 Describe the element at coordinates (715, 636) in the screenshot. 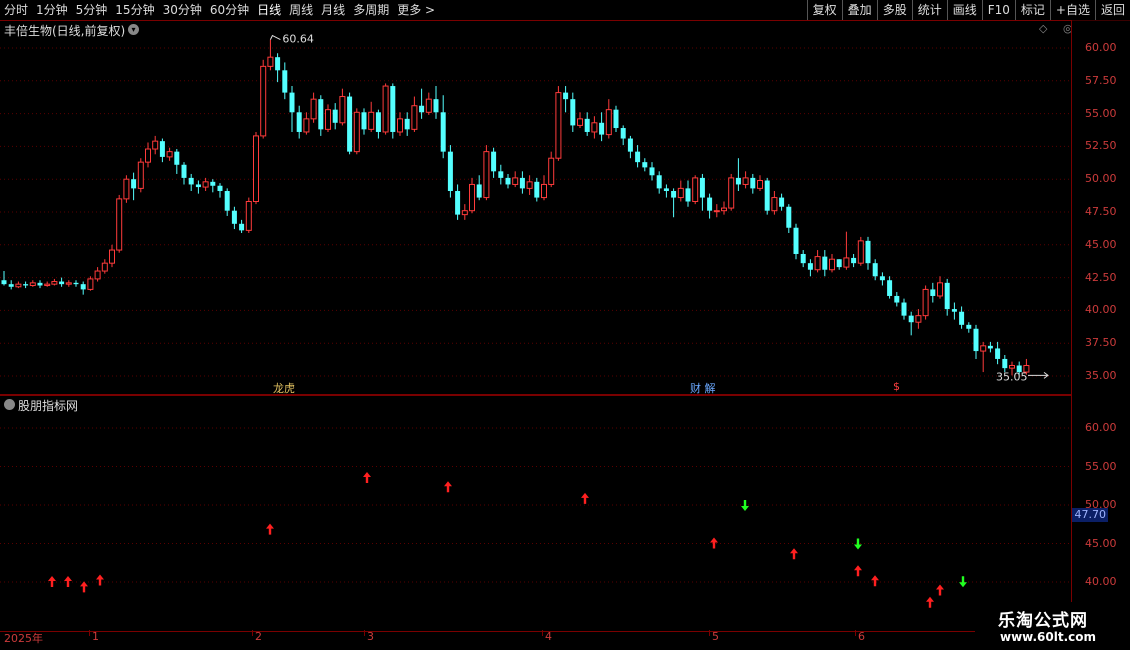

I see `date-tick: 5` at that location.